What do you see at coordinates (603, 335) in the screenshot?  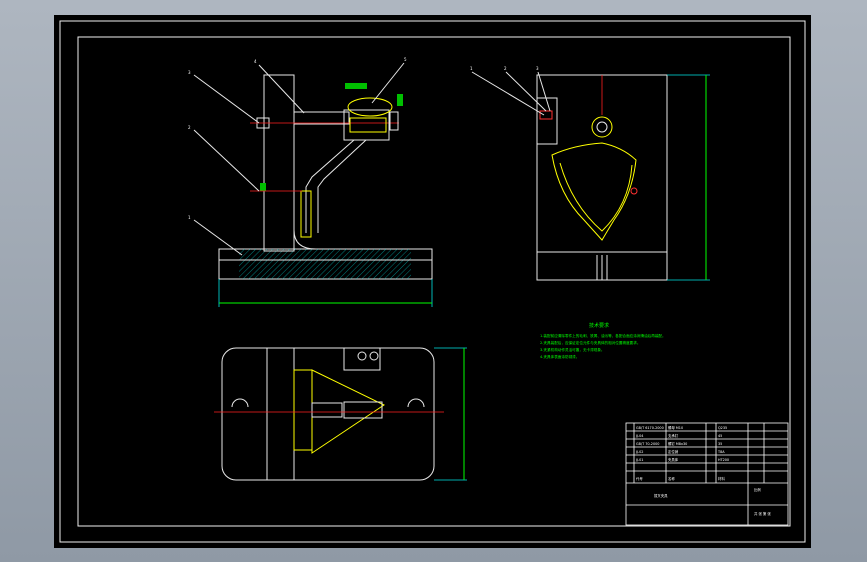 I see `tech-requirement-line: 1.装配前应清除零件上的毛刺、铁屑、油污等，各配合面应涂润滑油后再装配。` at bounding box center [603, 335].